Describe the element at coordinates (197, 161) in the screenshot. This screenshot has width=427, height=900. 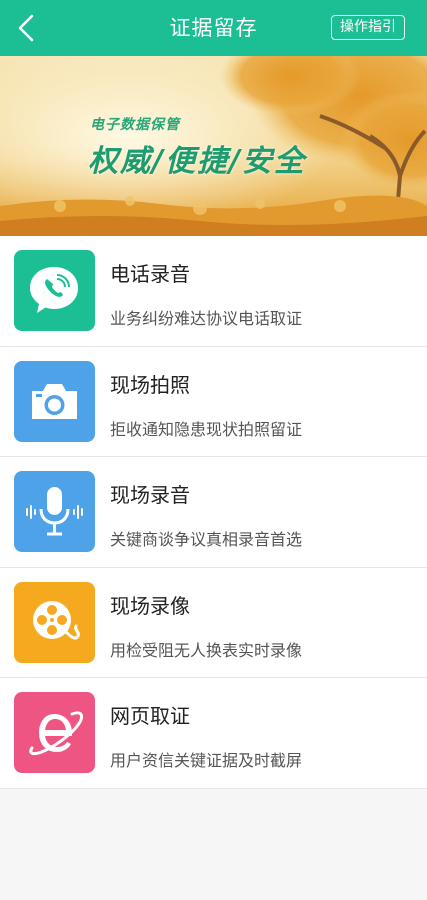
I see `banner-headline: 权威/便捷/安全` at that location.